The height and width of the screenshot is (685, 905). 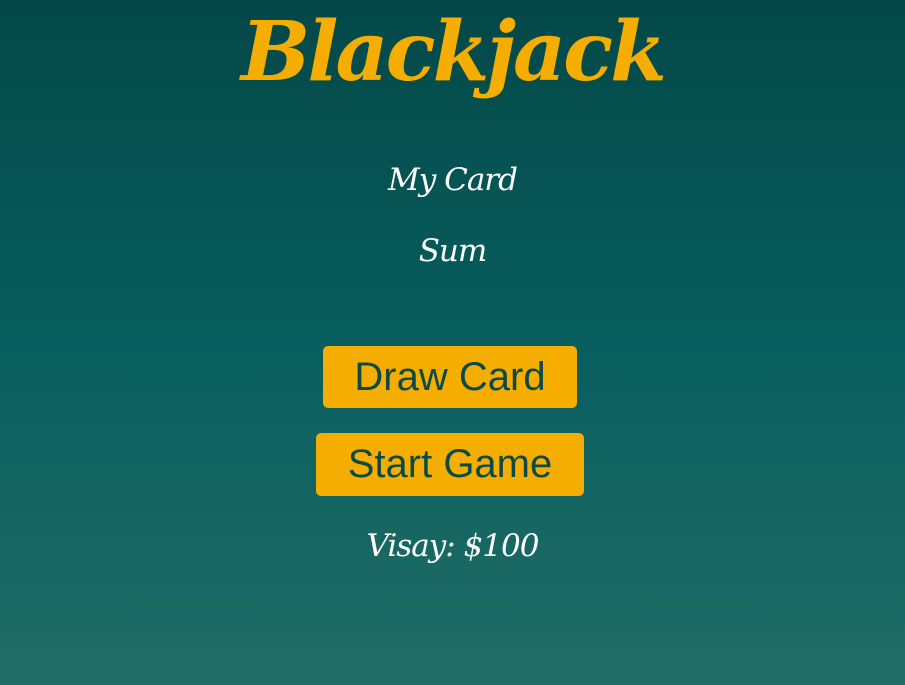 I want to click on start-game-button: Start Game, so click(x=450, y=464).